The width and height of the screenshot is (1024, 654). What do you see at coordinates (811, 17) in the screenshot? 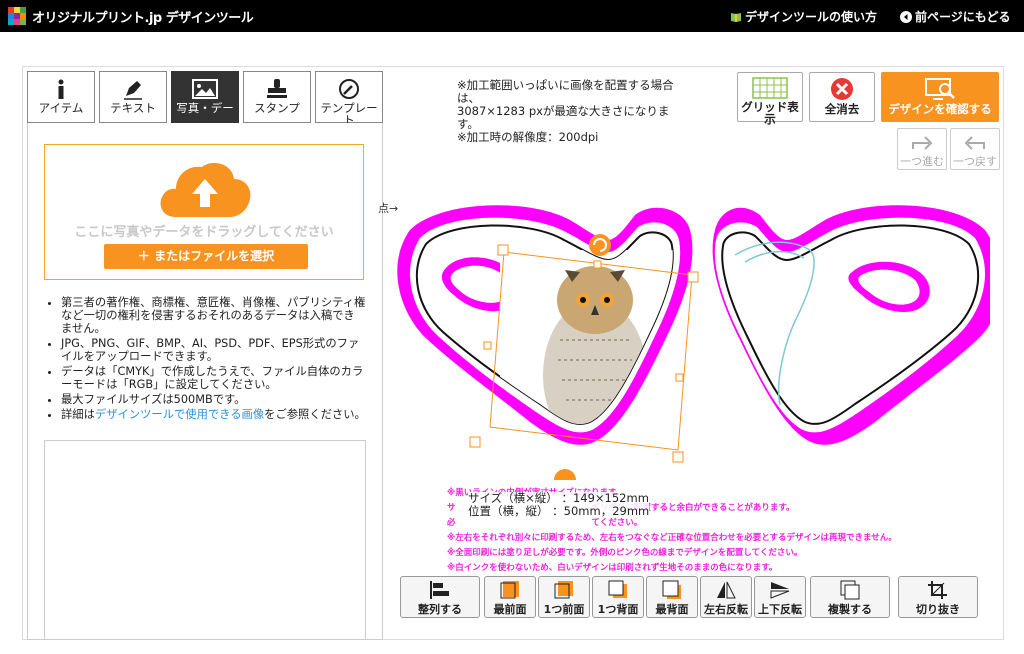
I see `guide-link-label: デザインツールの使い方` at bounding box center [811, 17].